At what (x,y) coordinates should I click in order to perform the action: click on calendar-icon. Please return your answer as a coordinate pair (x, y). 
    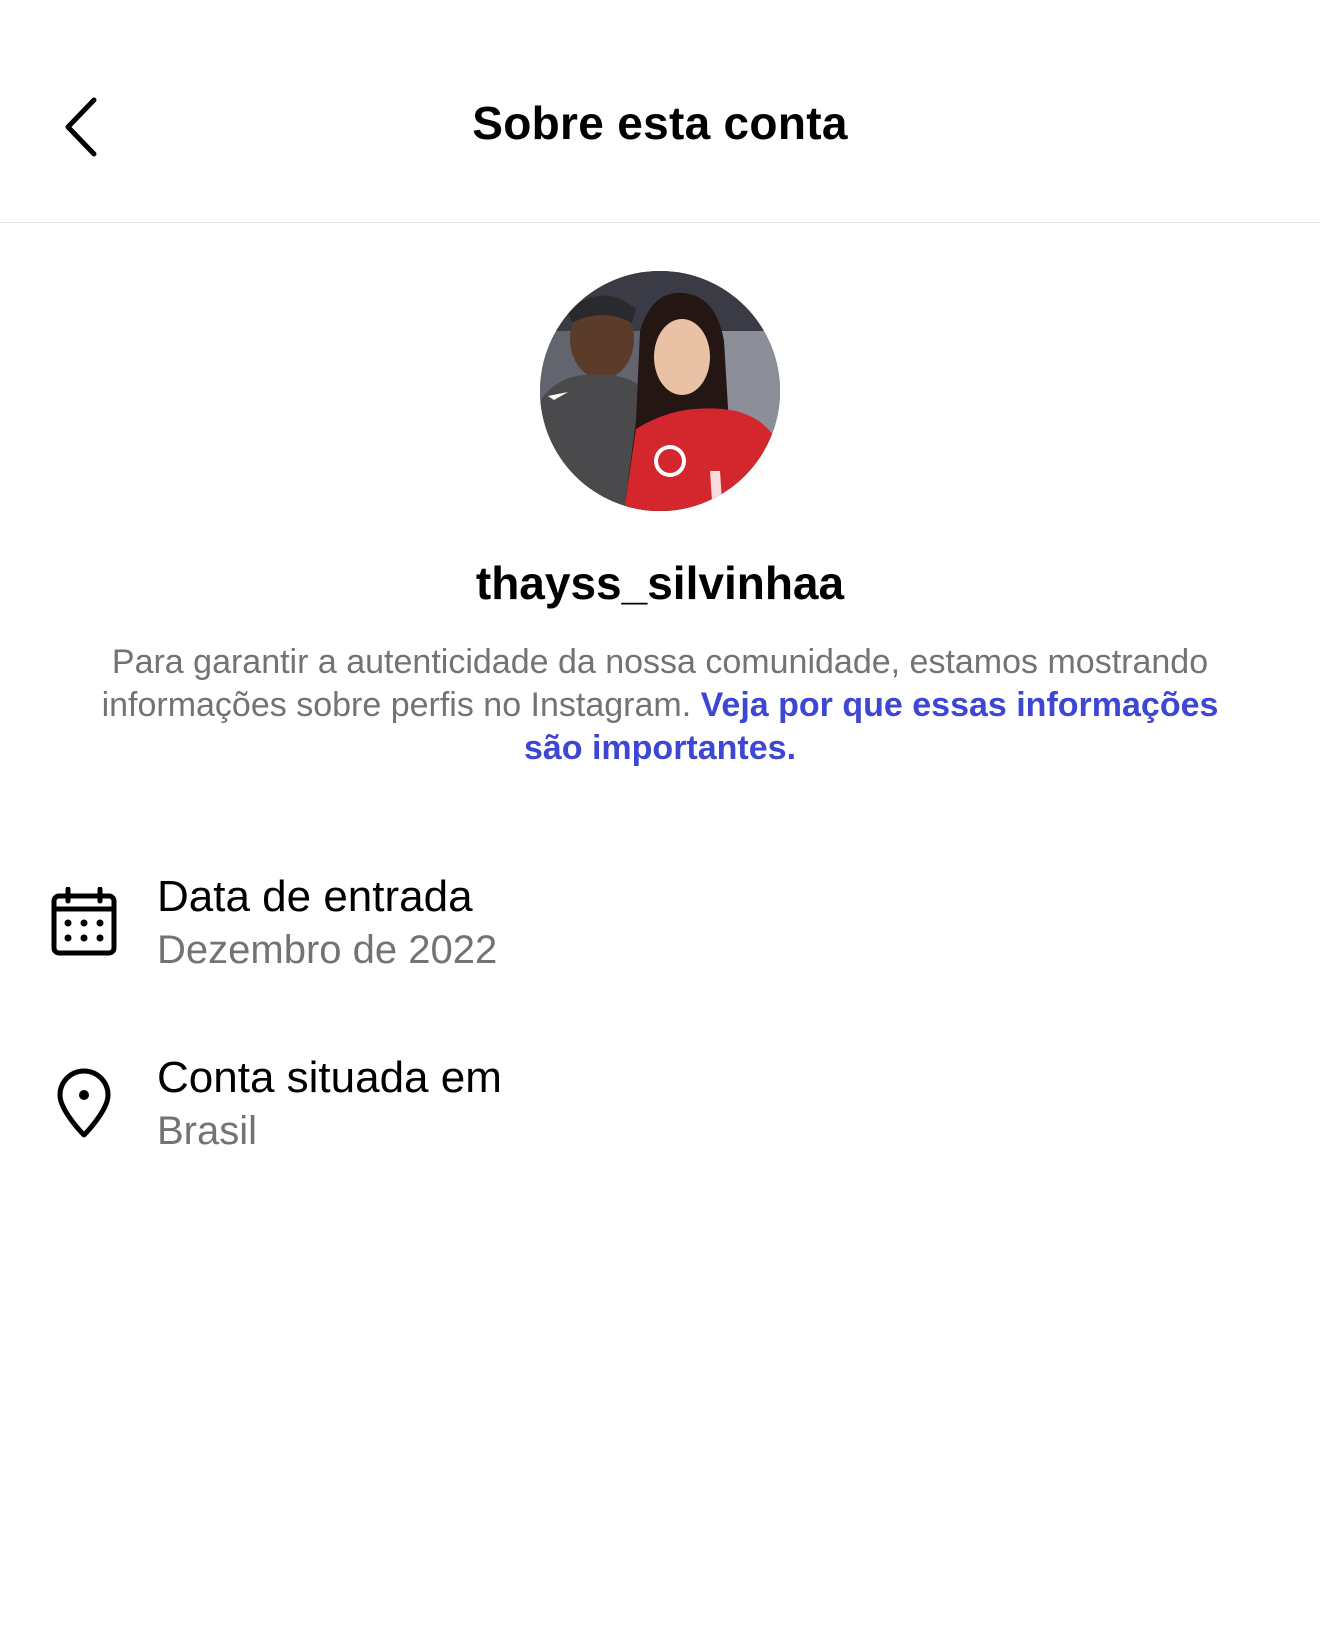
    Looking at the image, I should click on (84, 922).